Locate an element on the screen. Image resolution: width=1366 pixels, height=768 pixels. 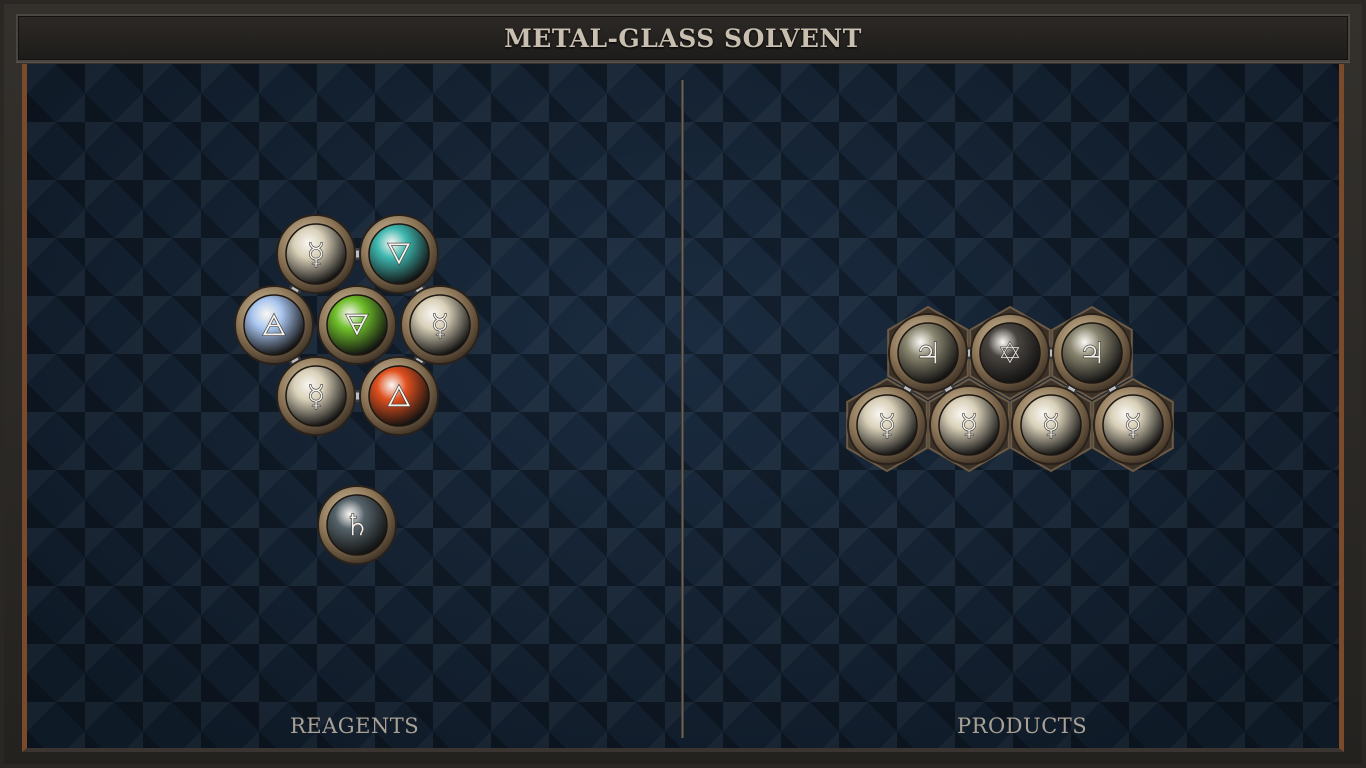
salt-symbol-icon: ✡ is located at coordinates (1009, 354).